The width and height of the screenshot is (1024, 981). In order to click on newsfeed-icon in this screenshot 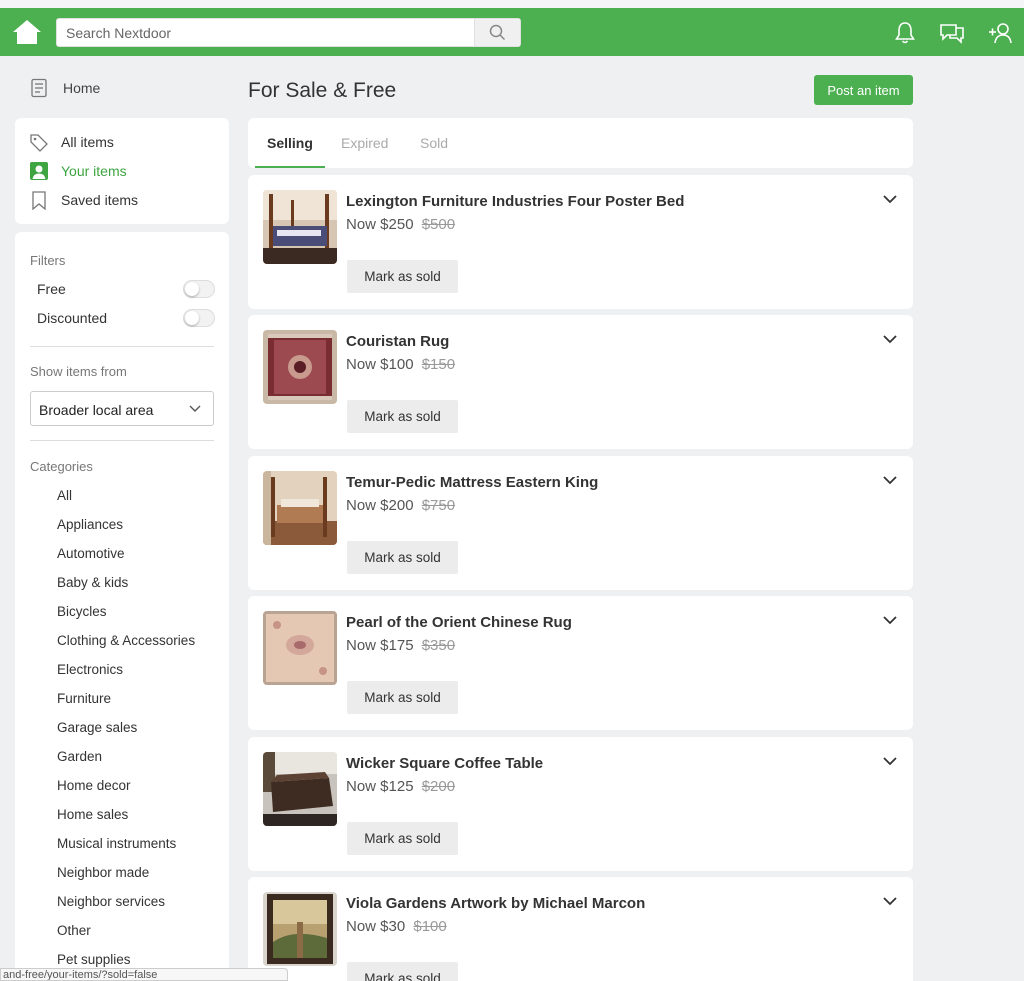, I will do `click(39, 88)`.